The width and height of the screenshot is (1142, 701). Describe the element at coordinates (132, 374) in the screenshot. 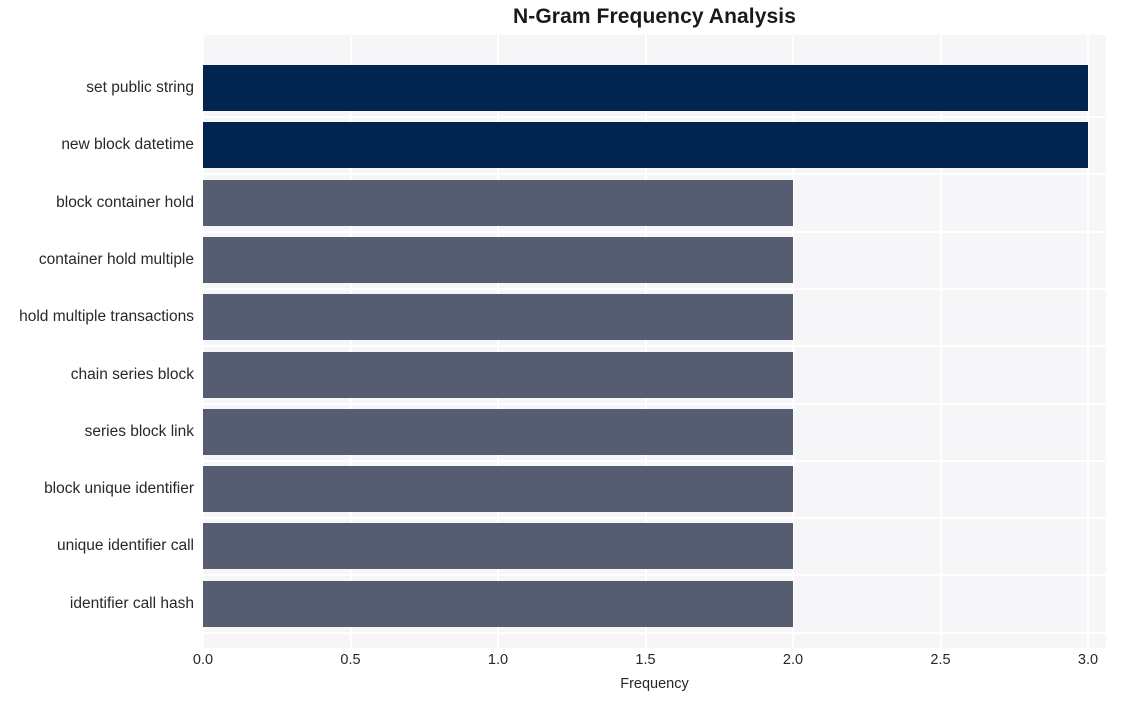

I see `y-tick-label: chain series block` at that location.